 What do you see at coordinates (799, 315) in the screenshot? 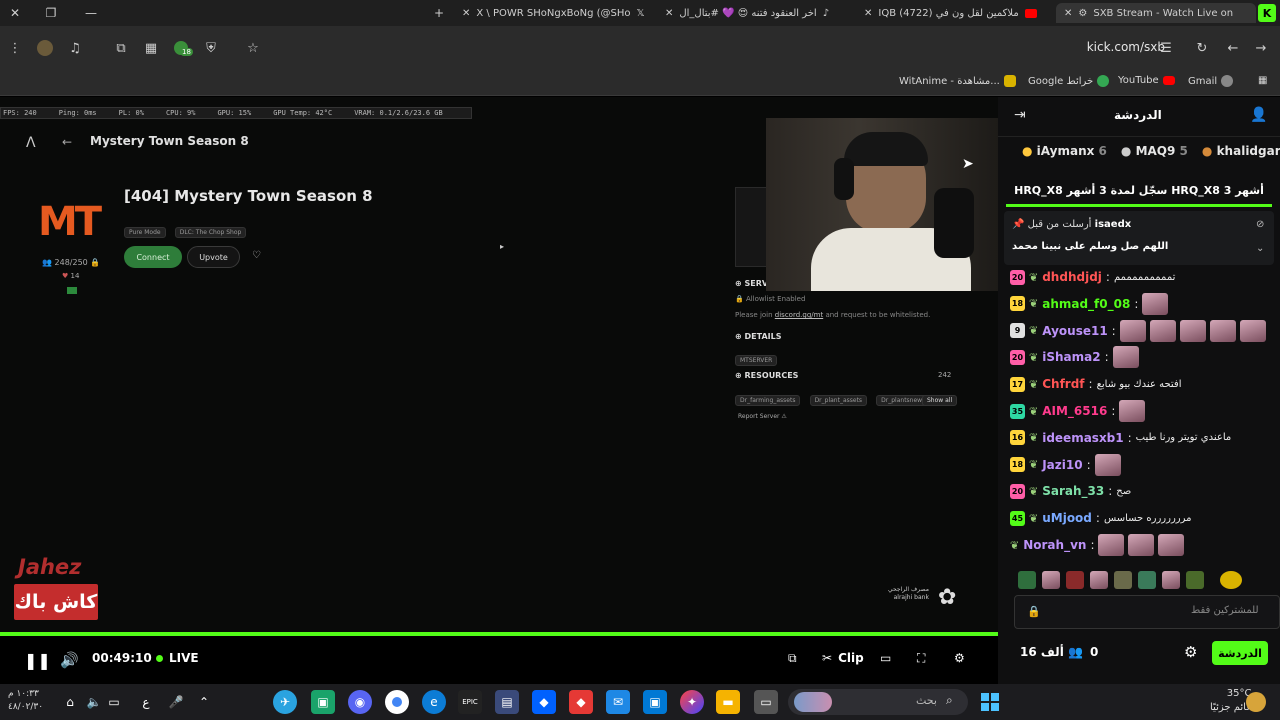
I see `discord-link: discord.gg/mt` at bounding box center [799, 315].